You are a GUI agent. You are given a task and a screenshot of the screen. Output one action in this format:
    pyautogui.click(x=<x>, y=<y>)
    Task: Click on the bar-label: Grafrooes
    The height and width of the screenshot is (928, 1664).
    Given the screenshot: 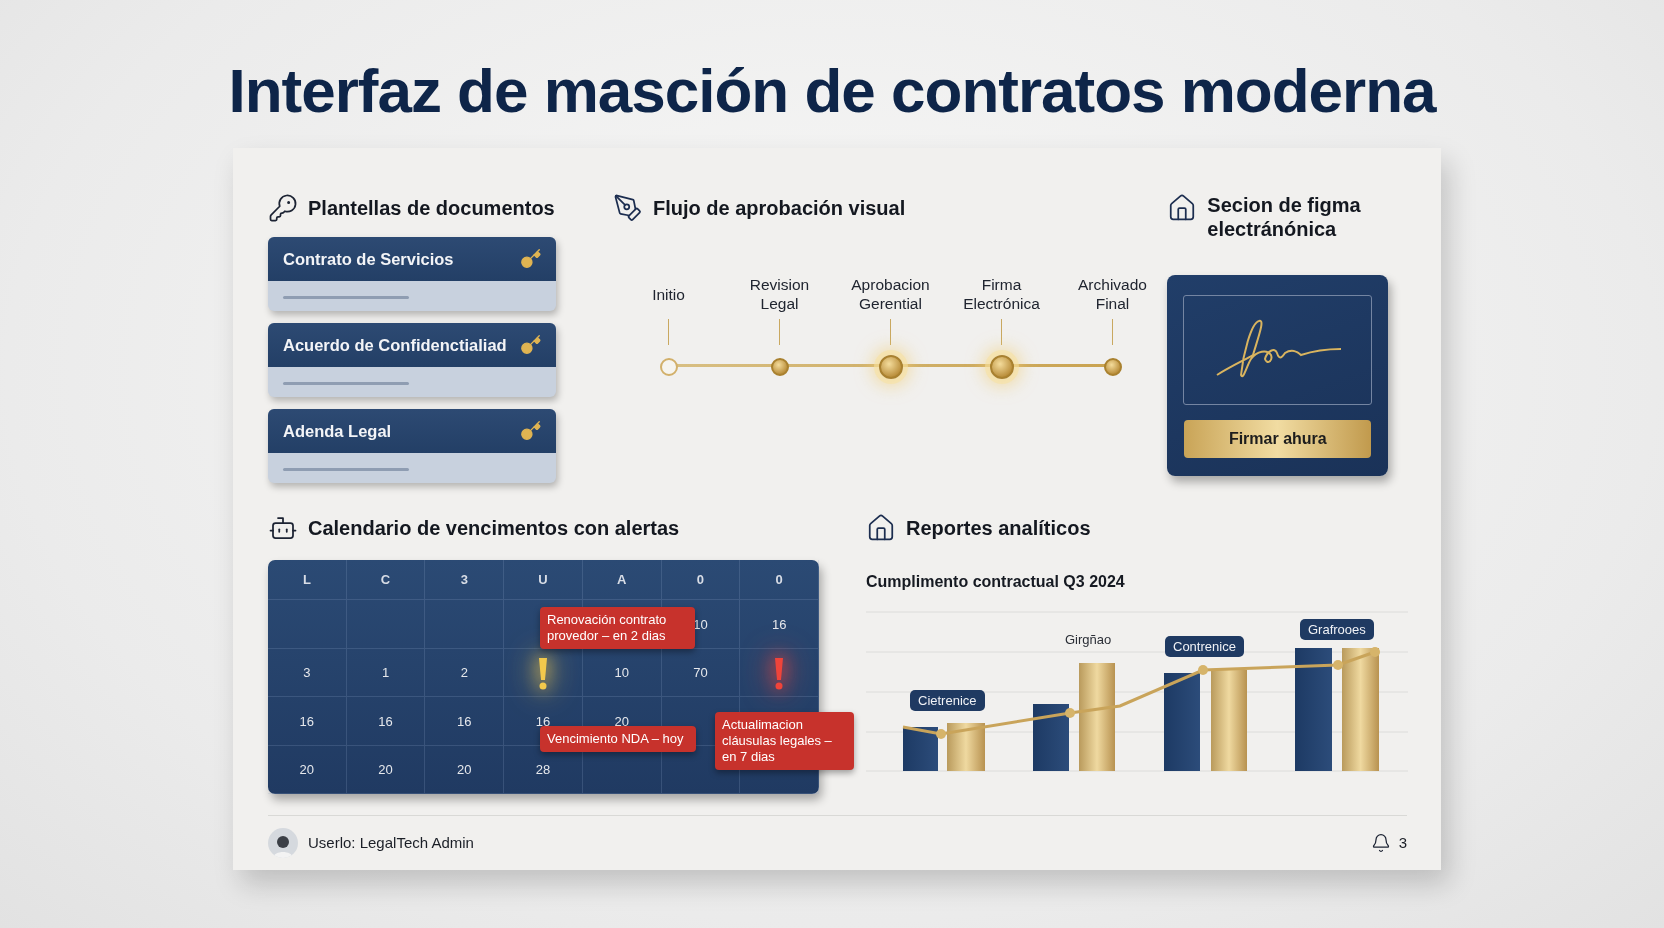 What is the action you would take?
    pyautogui.click(x=1337, y=630)
    